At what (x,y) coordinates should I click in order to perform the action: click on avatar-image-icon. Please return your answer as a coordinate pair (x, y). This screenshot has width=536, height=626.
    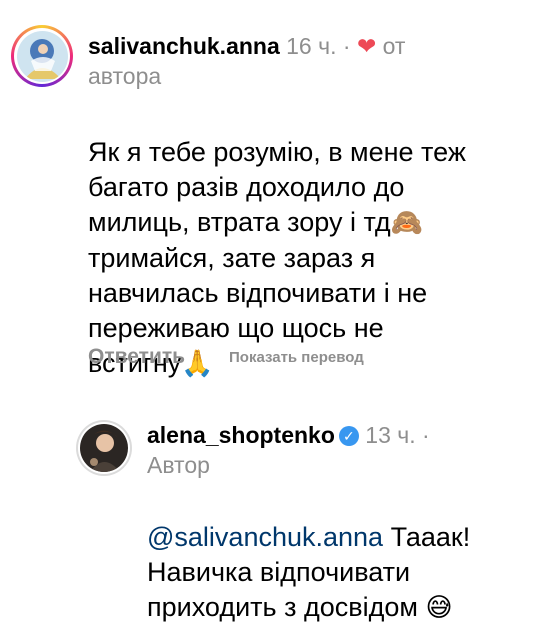
    Looking at the image, I should click on (42, 56).